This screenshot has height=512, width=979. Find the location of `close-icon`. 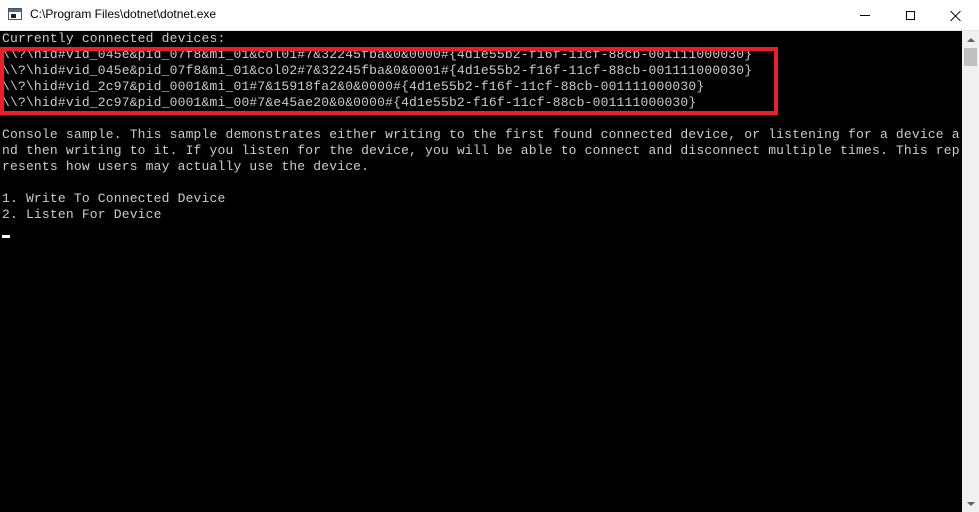

close-icon is located at coordinates (956, 16).